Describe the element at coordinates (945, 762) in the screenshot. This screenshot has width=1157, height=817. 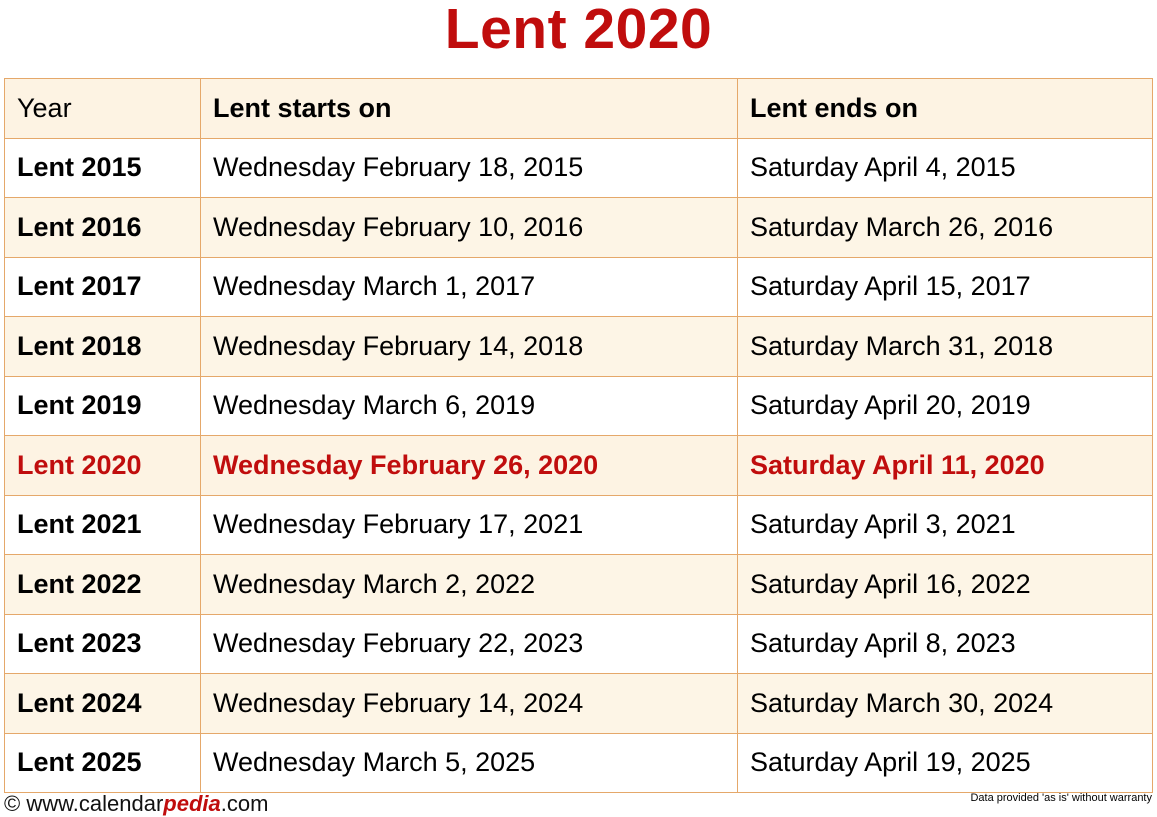
I see `cell-end: Saturday April 19, 2025` at that location.